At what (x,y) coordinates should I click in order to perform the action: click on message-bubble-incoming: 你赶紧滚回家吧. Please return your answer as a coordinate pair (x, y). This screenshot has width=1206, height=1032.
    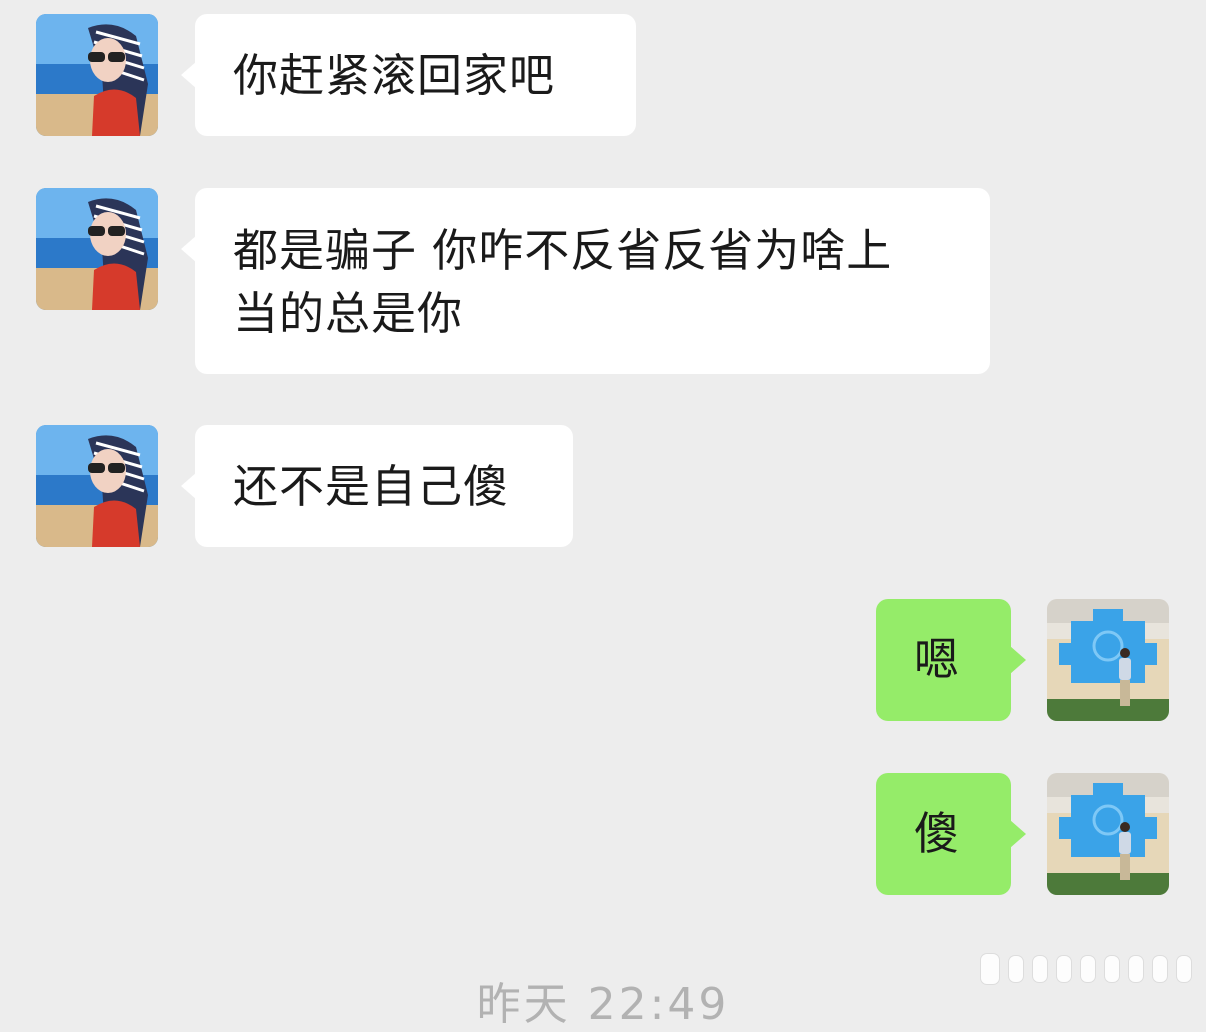
    Looking at the image, I should click on (415, 75).